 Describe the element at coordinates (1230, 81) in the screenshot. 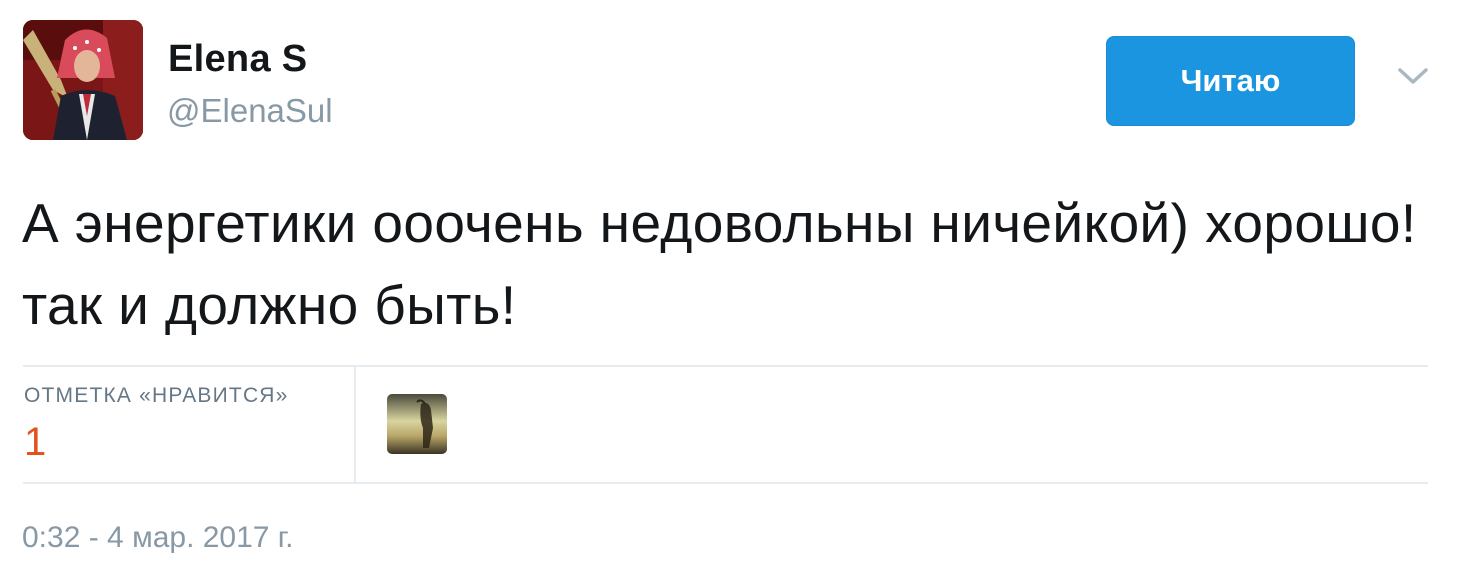

I see `following-button: Читаю` at that location.